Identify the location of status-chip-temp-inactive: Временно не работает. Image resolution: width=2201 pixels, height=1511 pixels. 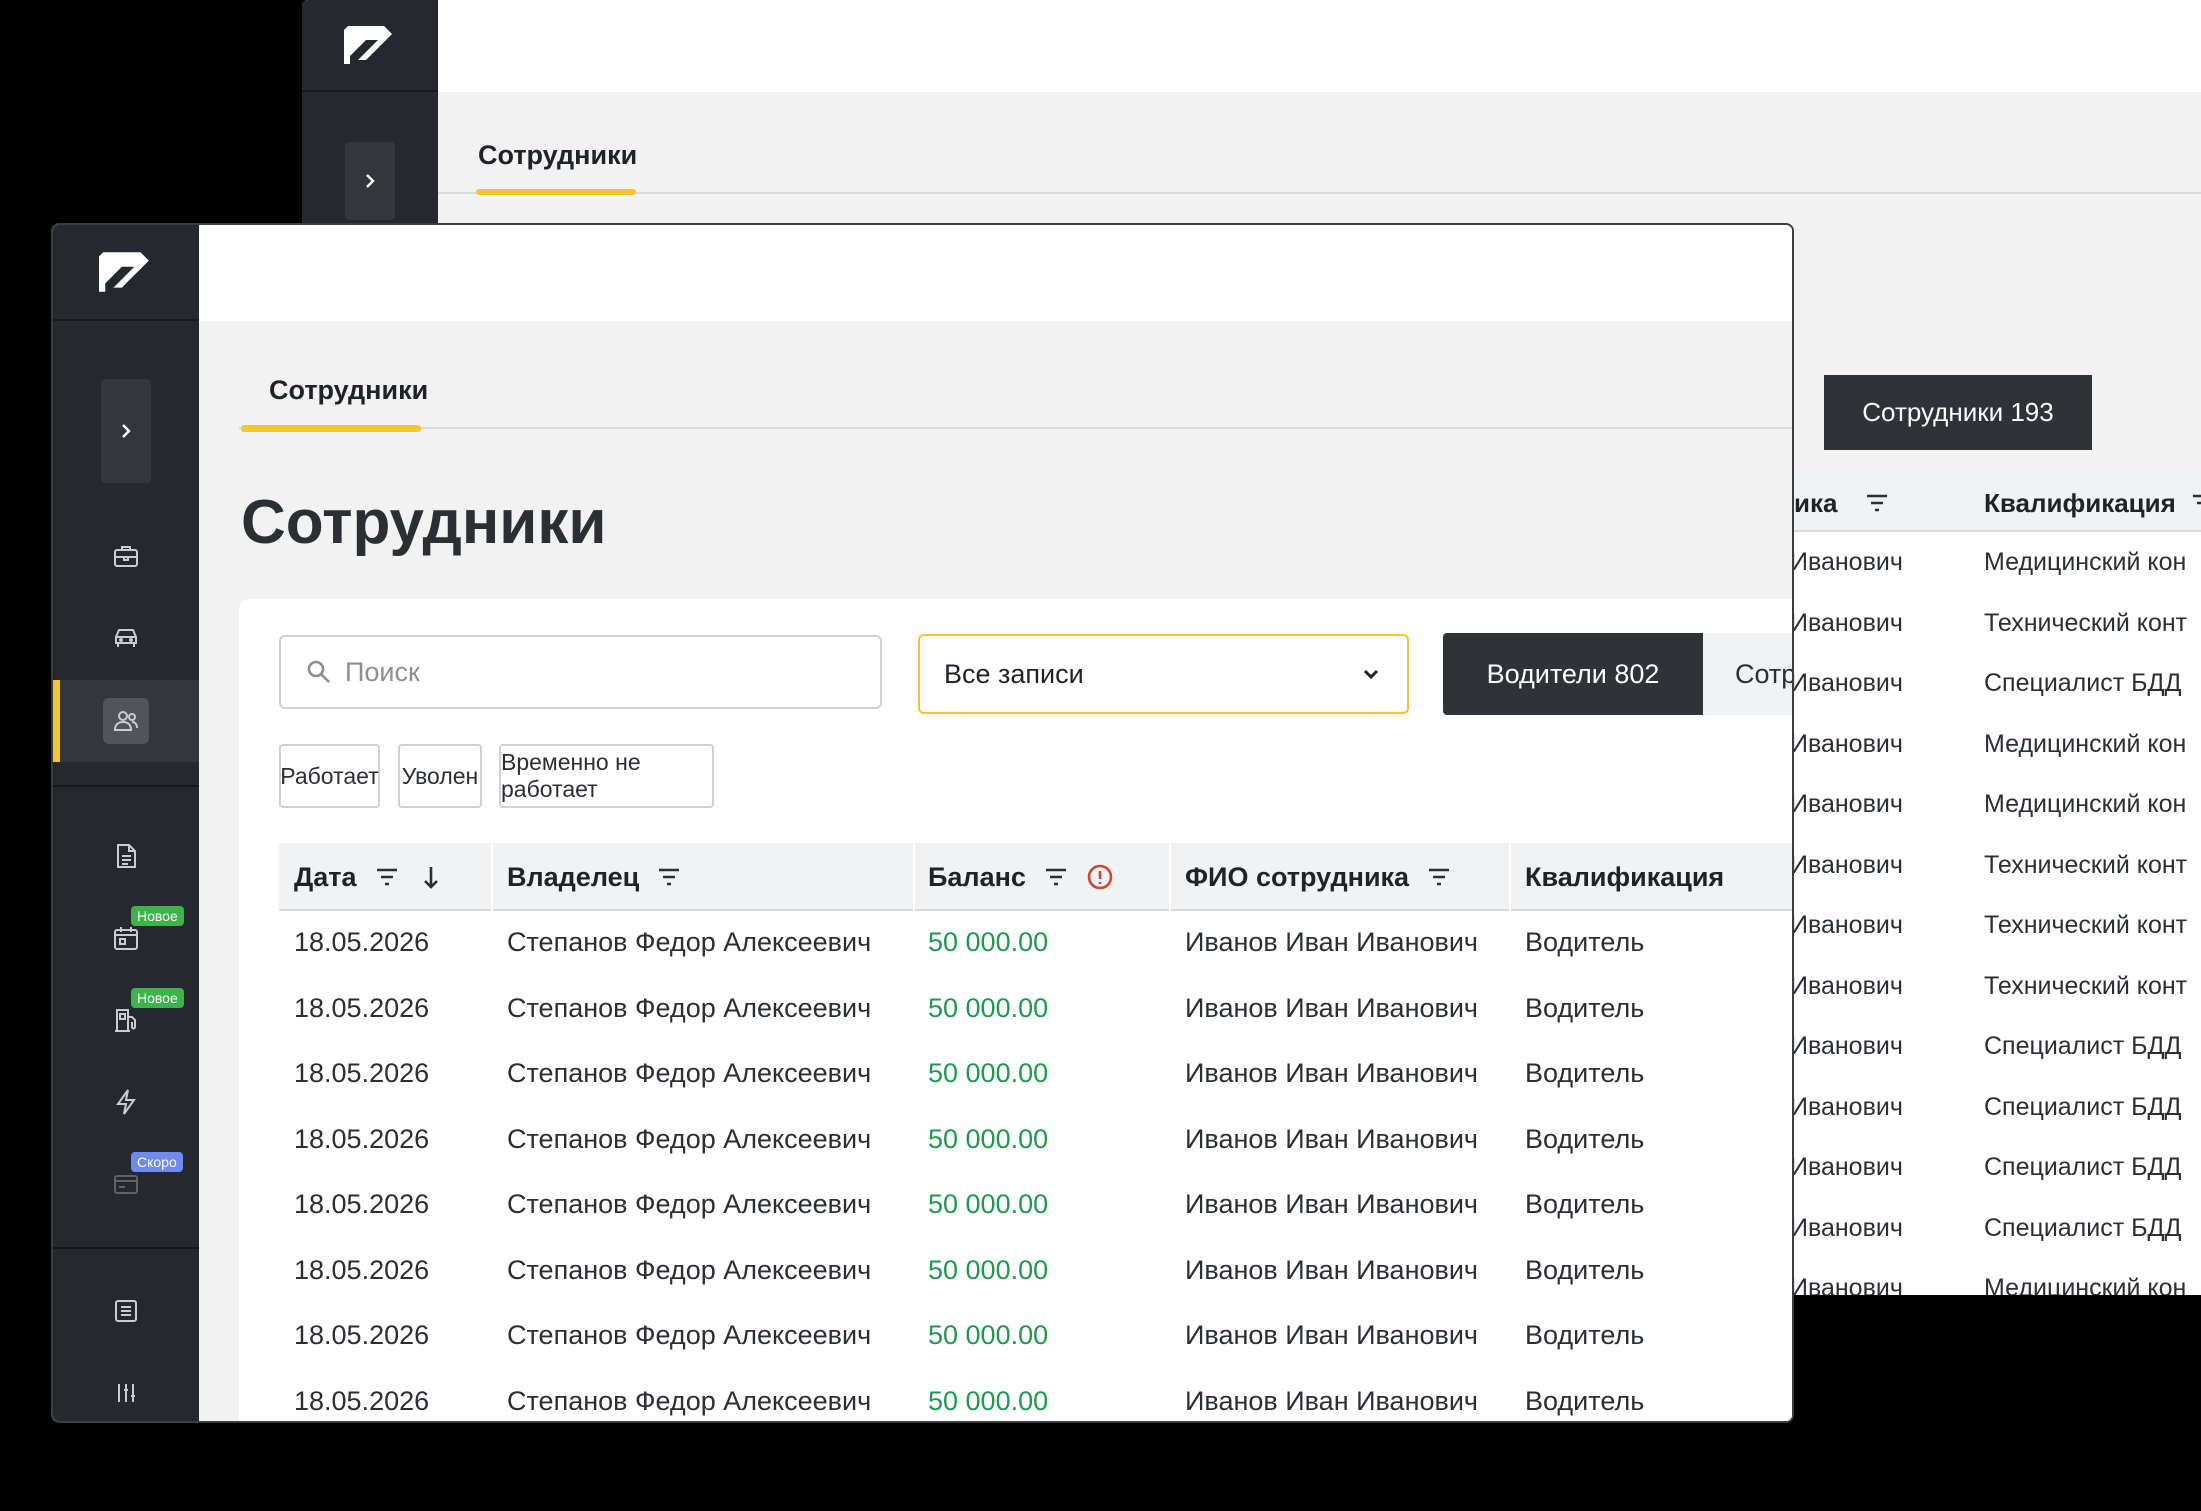
(606, 776).